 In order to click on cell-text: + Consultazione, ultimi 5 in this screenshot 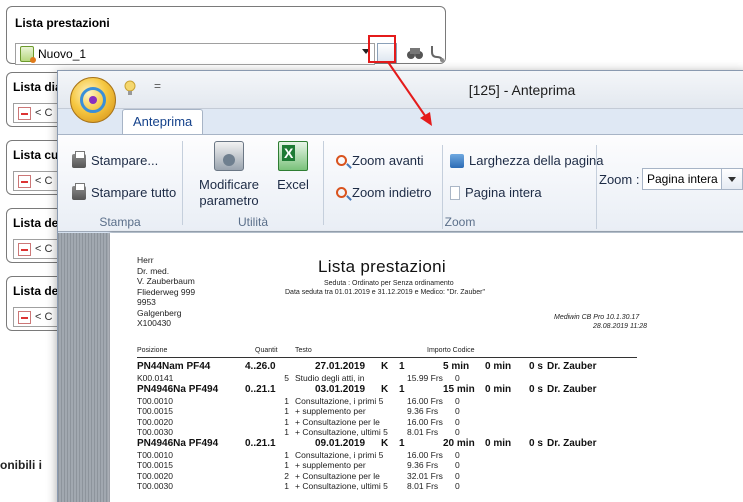, I will do `click(341, 432)`.